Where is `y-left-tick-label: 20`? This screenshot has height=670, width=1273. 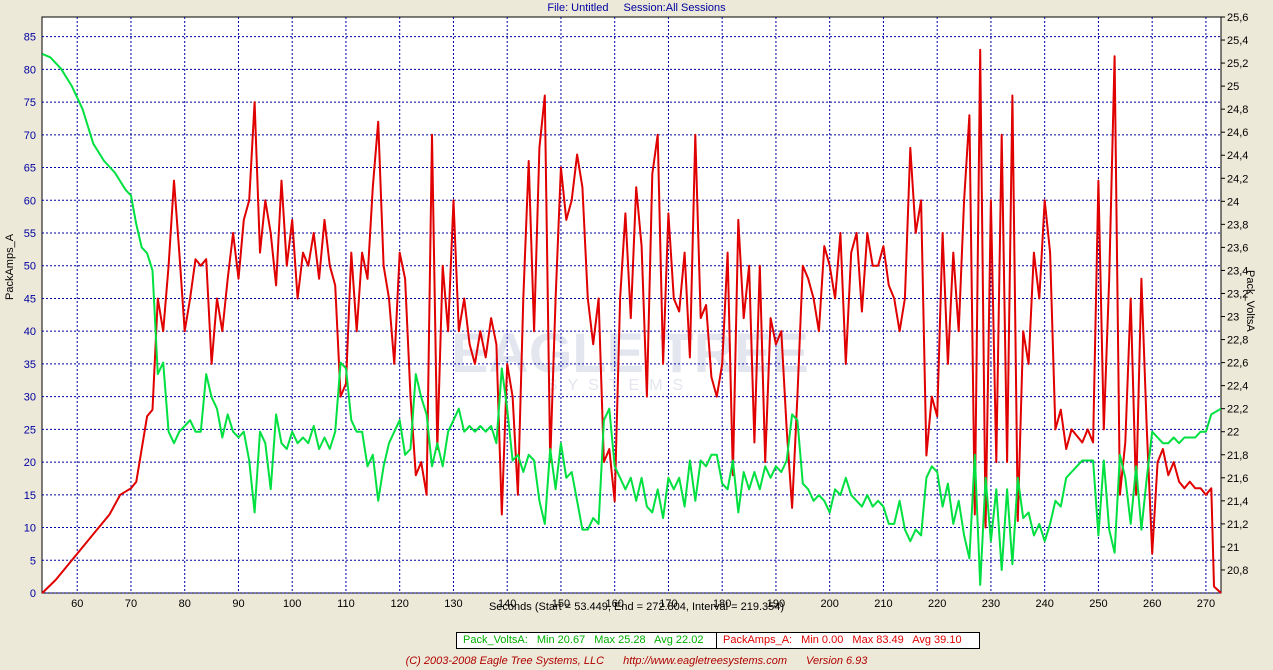 y-left-tick-label: 20 is located at coordinates (30, 463).